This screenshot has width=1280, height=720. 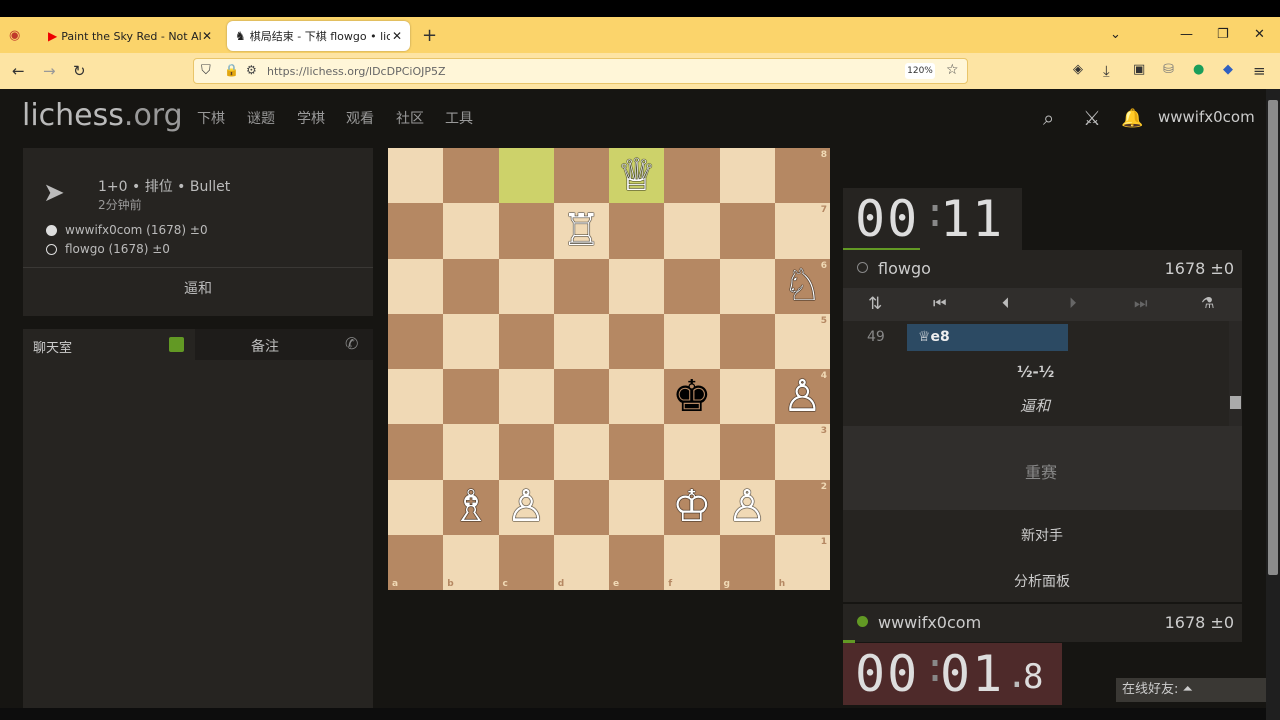 I want to click on square-b1: b, so click(x=471, y=562).